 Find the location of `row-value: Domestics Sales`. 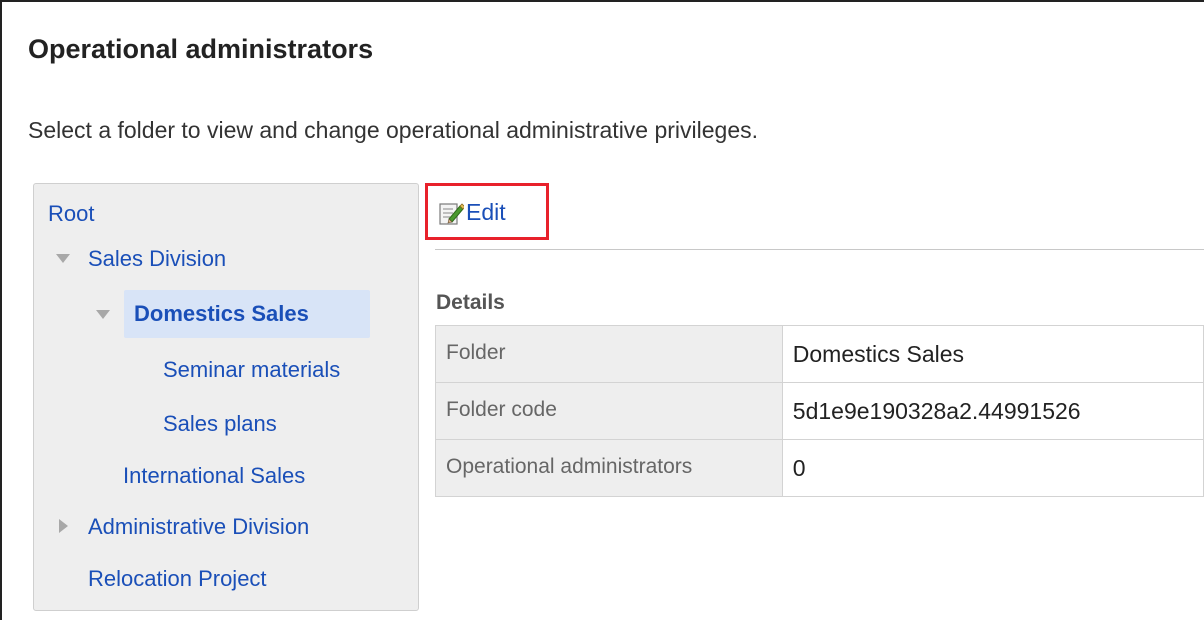

row-value: Domestics Sales is located at coordinates (992, 354).